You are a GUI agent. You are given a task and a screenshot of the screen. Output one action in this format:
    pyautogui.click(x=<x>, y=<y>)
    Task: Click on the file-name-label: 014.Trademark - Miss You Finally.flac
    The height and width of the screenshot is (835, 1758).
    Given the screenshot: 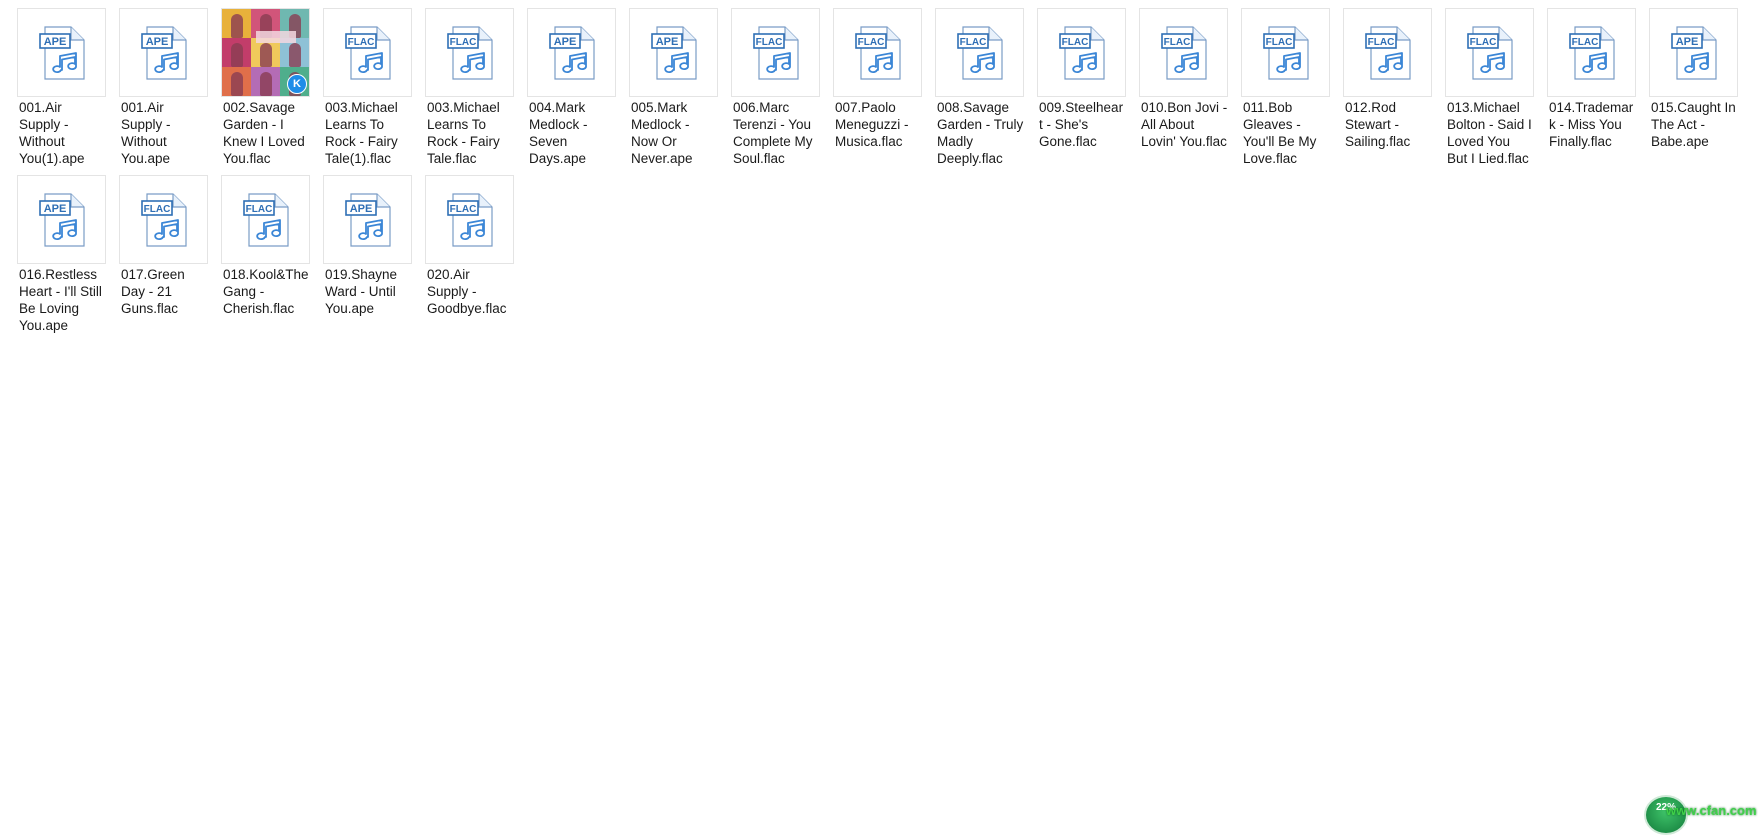 What is the action you would take?
    pyautogui.click(x=1591, y=124)
    